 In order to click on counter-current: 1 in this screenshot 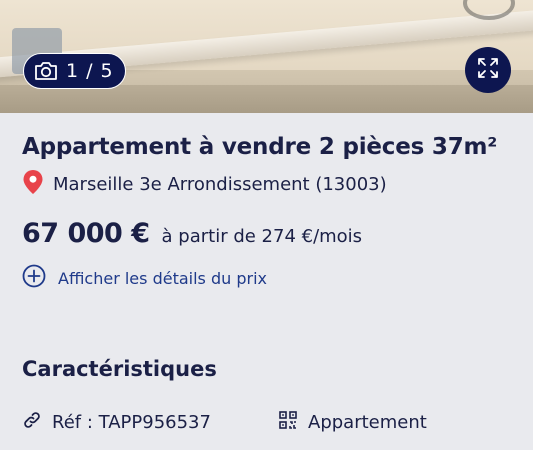, I will do `click(72, 71)`.